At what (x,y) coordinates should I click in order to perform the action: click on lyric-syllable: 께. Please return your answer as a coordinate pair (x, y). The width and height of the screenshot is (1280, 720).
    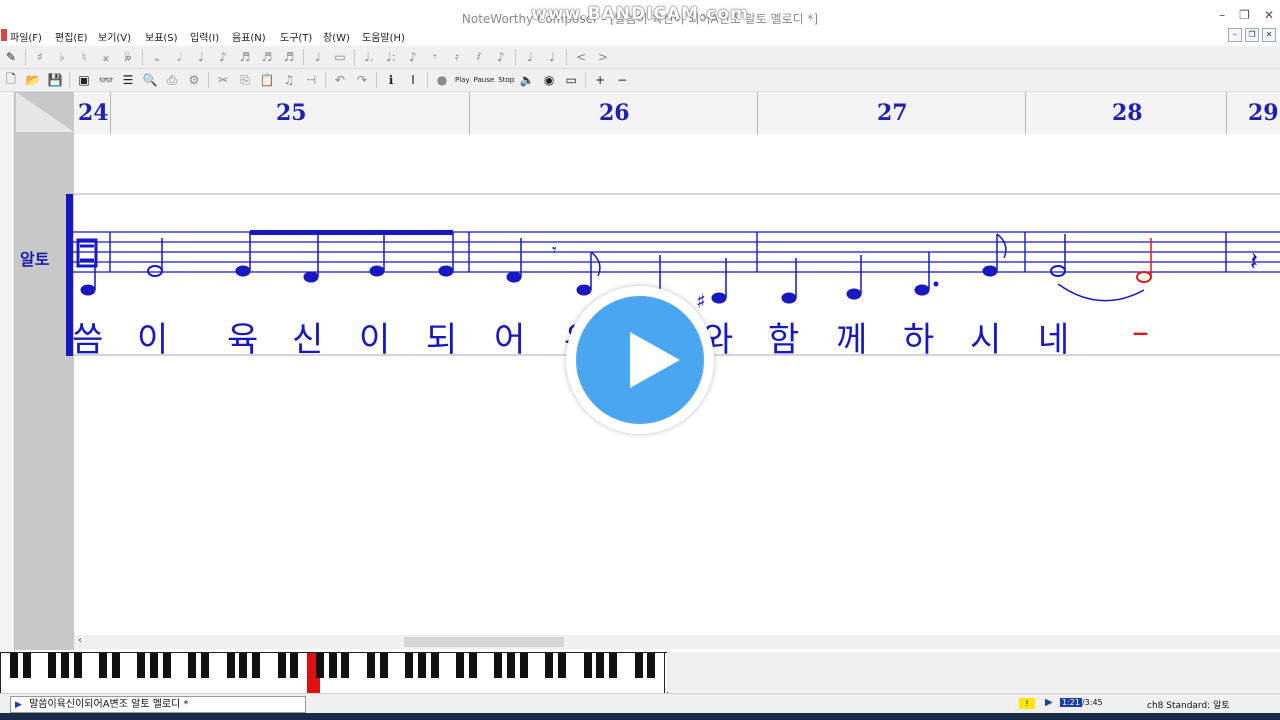
    Looking at the image, I should click on (852, 340).